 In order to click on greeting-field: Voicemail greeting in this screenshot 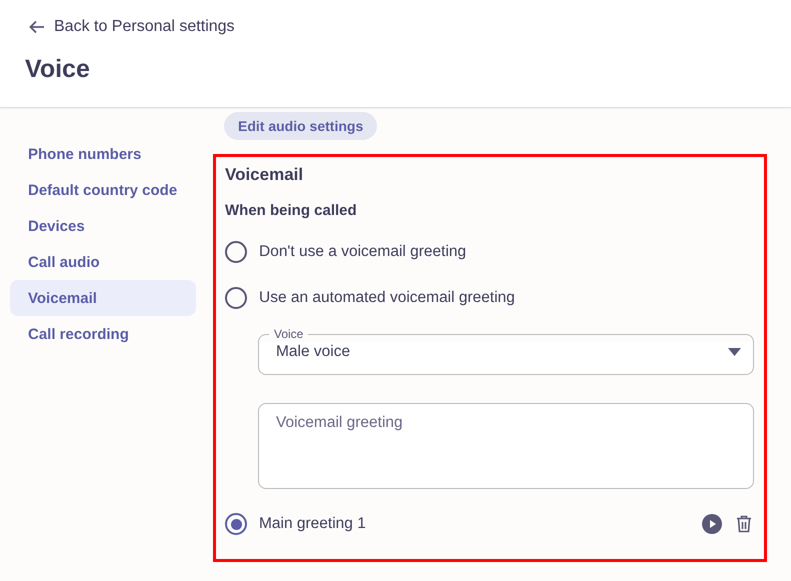, I will do `click(506, 446)`.